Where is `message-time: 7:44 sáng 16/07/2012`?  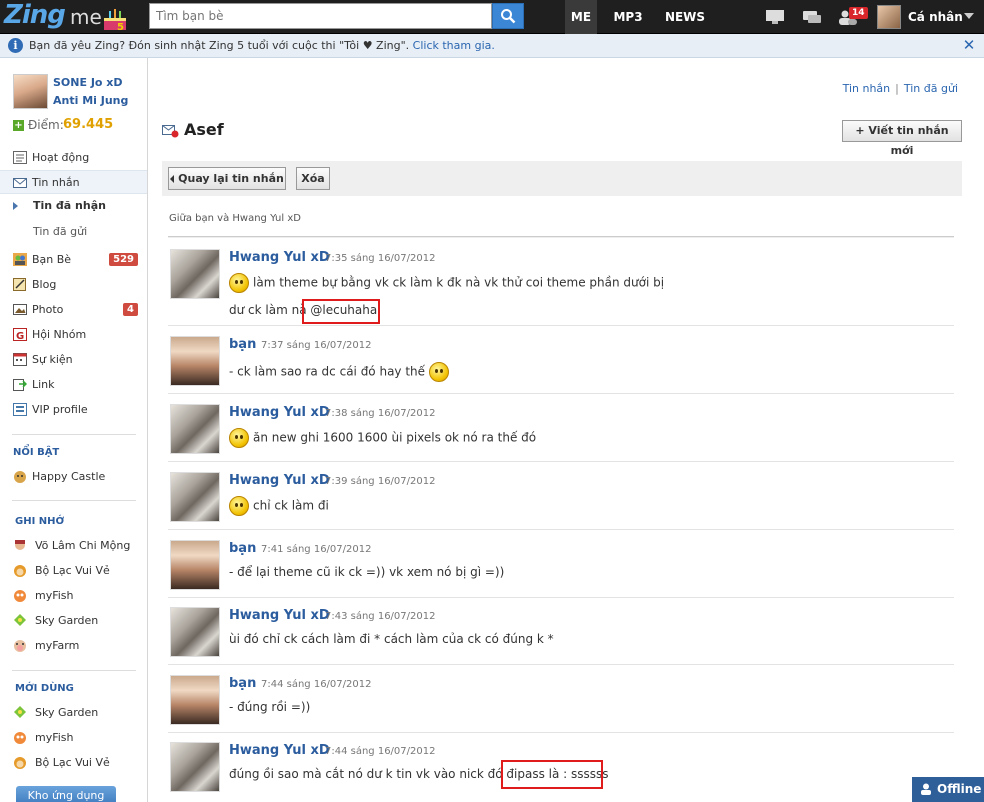 message-time: 7:44 sáng 16/07/2012 is located at coordinates (316, 684).